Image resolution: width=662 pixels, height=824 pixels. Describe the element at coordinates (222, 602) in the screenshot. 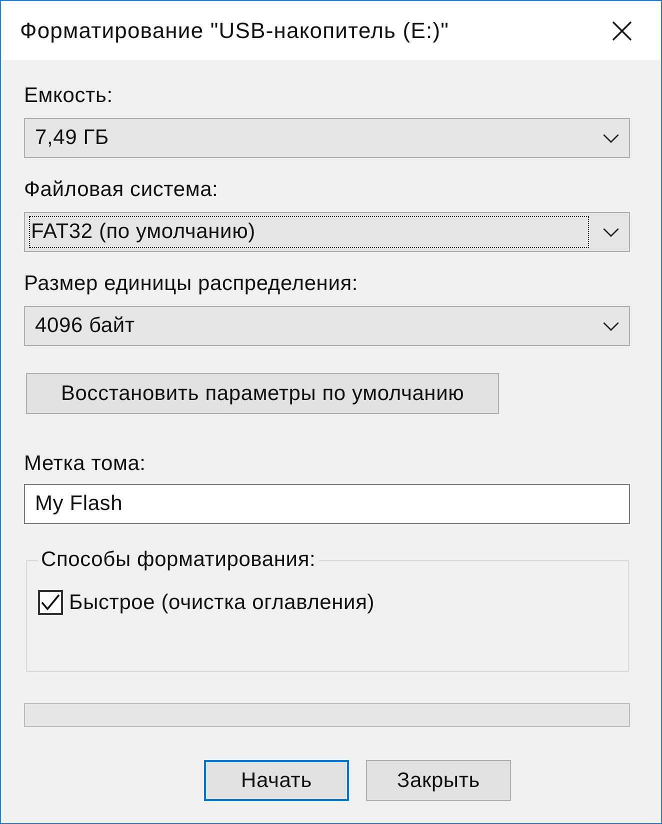

I see `checkbox-label: Быстрое (очистка оглавления)` at that location.